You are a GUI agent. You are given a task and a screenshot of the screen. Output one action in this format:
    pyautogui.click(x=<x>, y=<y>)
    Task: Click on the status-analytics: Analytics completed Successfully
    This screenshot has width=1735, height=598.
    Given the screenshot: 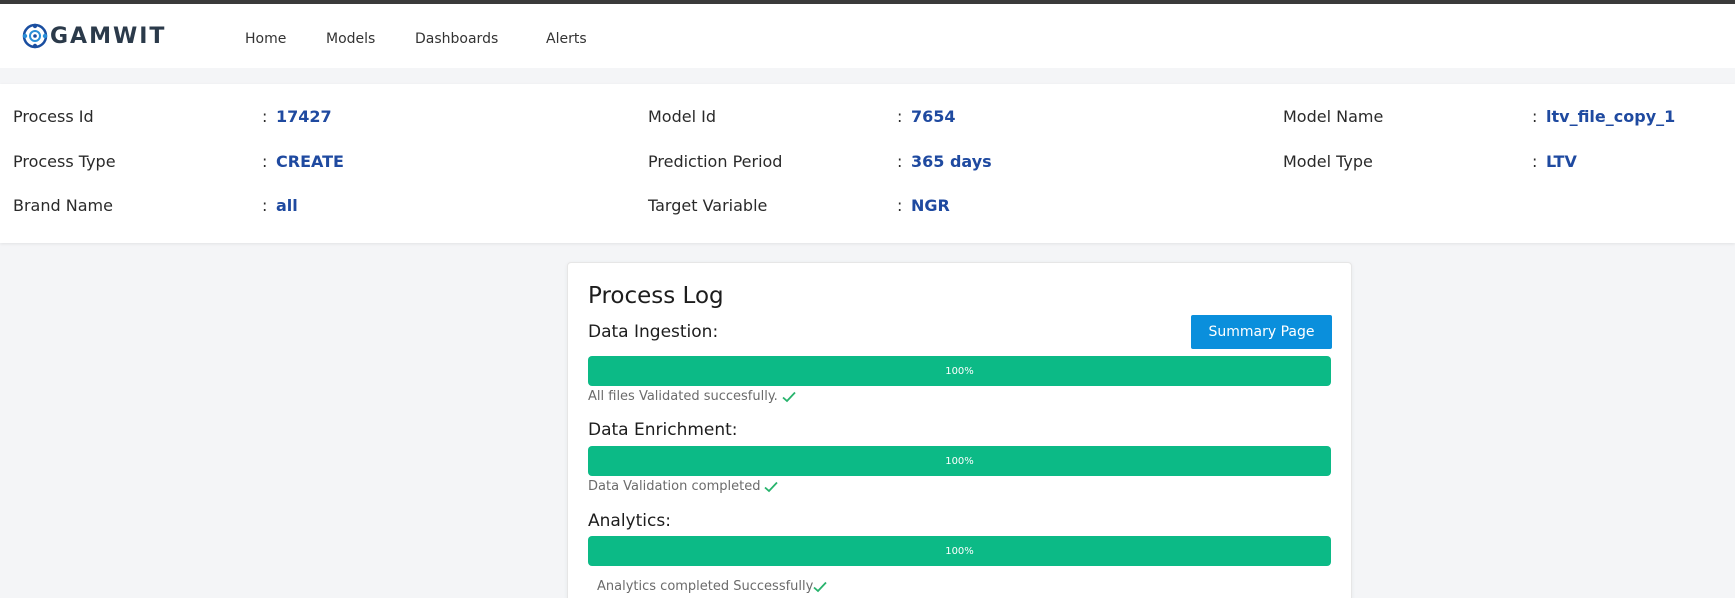 What is the action you would take?
    pyautogui.click(x=712, y=586)
    